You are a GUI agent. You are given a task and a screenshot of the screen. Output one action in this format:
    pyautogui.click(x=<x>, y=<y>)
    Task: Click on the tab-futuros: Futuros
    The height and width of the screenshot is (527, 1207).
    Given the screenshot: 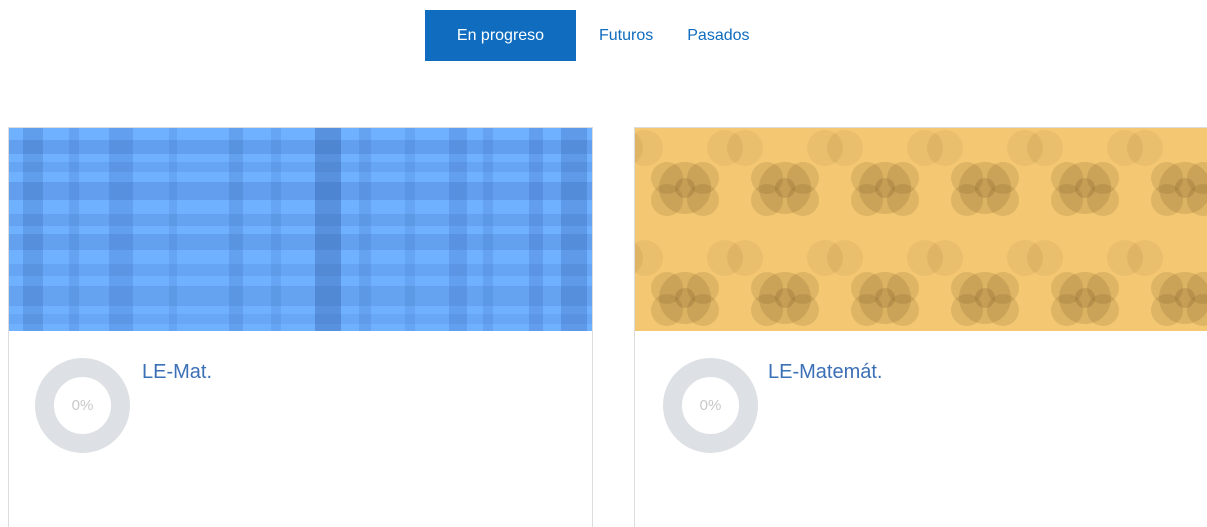 What is the action you would take?
    pyautogui.click(x=626, y=35)
    